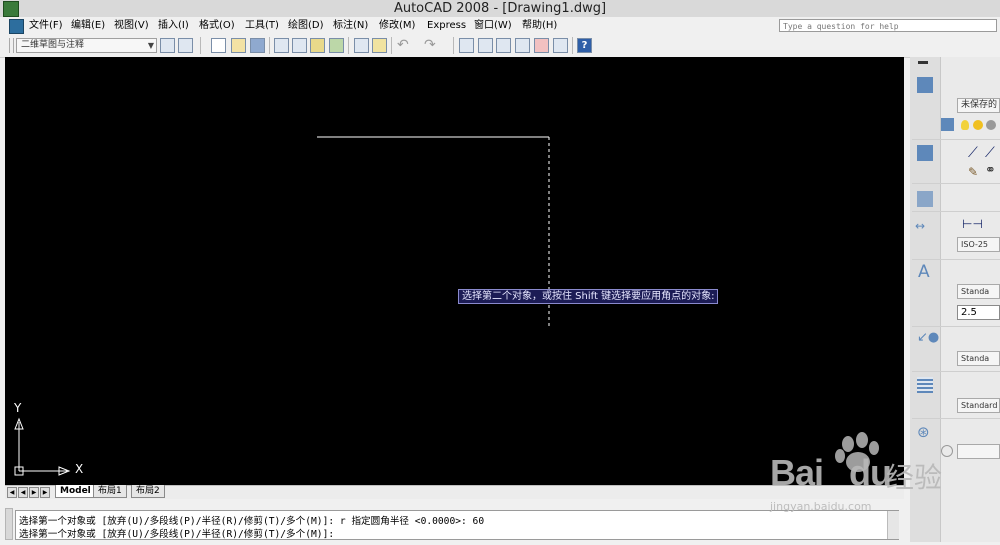 The height and width of the screenshot is (545, 1000). What do you see at coordinates (870, 472) in the screenshot?
I see `watermark-brand-suffix: du` at bounding box center [870, 472].